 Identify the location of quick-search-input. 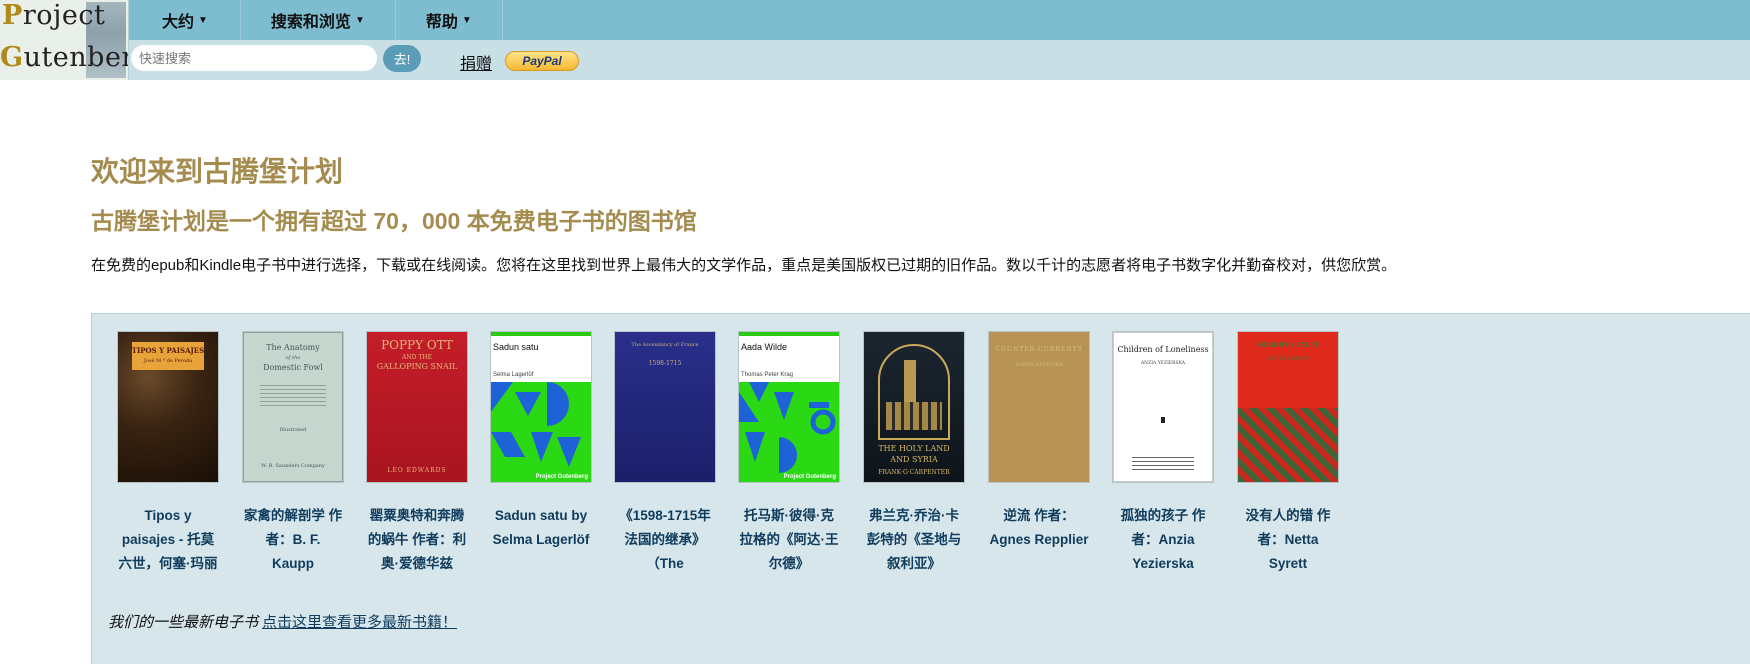
(254, 58).